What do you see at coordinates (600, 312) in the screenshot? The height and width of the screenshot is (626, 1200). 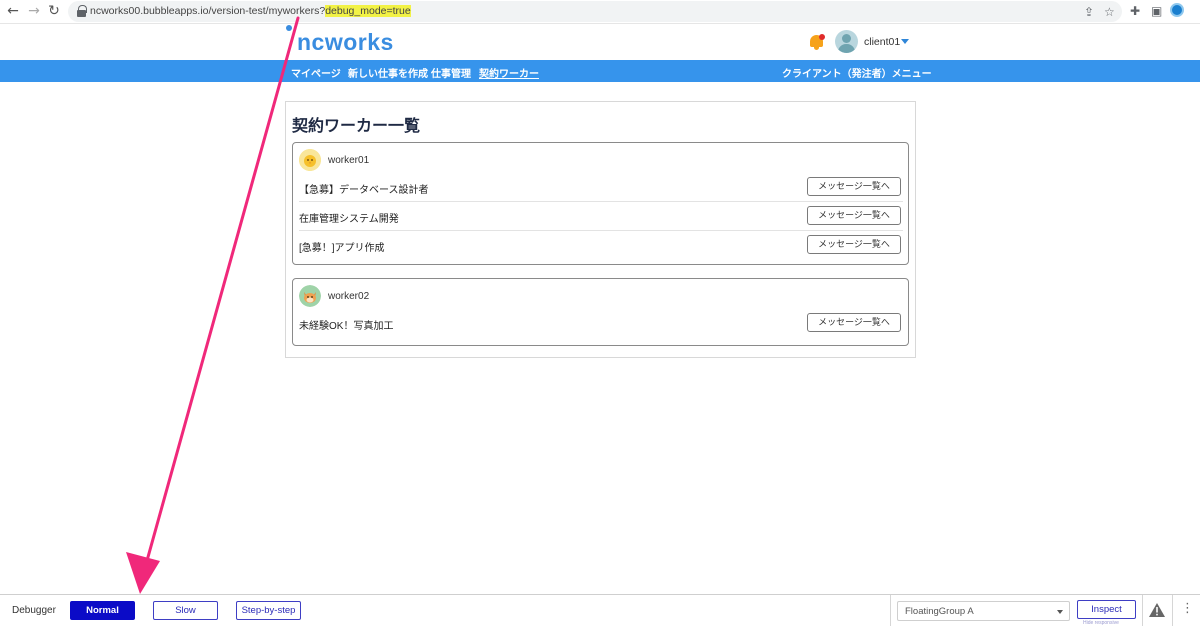 I see `worker-card: worker02 未経験OK！写真加工 メッセージ一覧へ` at bounding box center [600, 312].